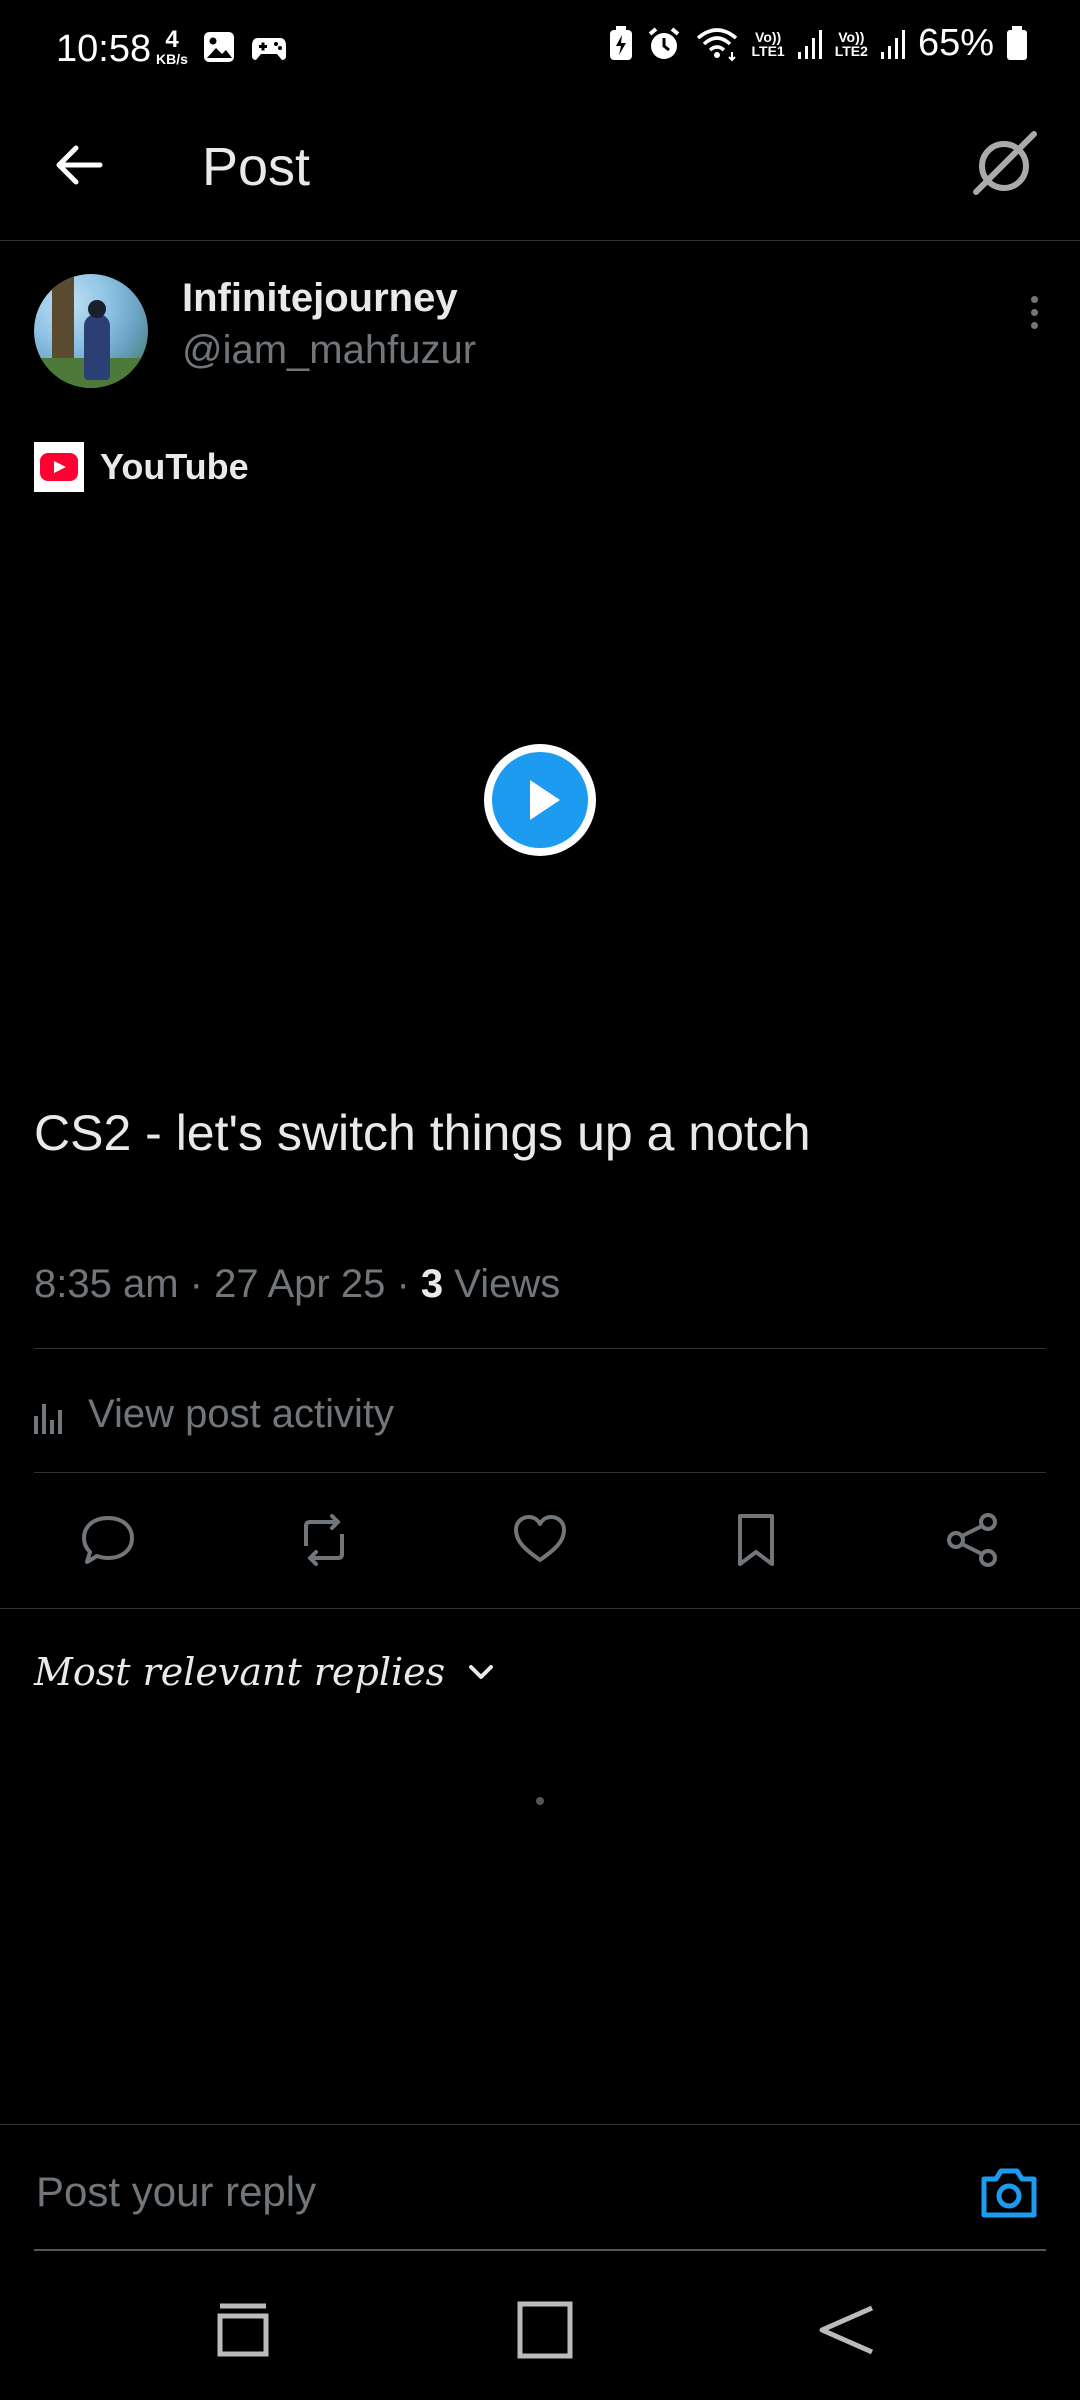 This screenshot has width=1080, height=2400. I want to click on repost-icon, so click(324, 1540).